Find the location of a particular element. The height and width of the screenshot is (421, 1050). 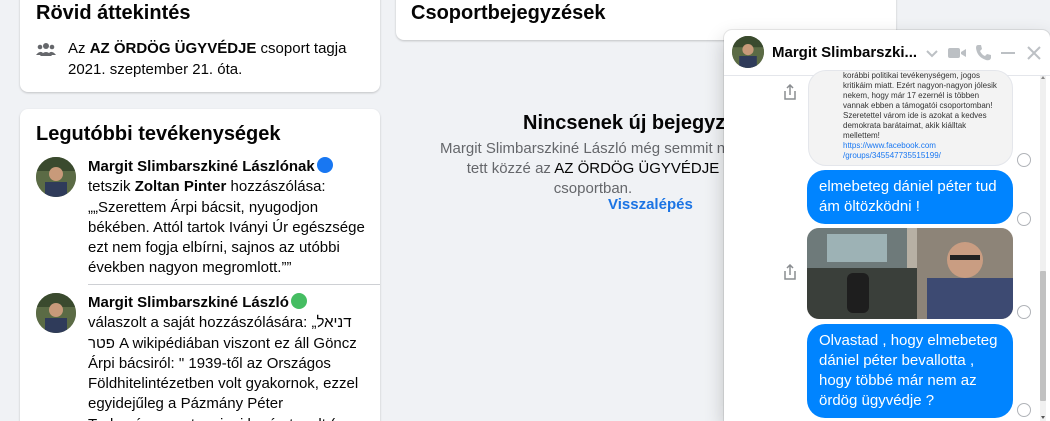

people-icon is located at coordinates (46, 49).